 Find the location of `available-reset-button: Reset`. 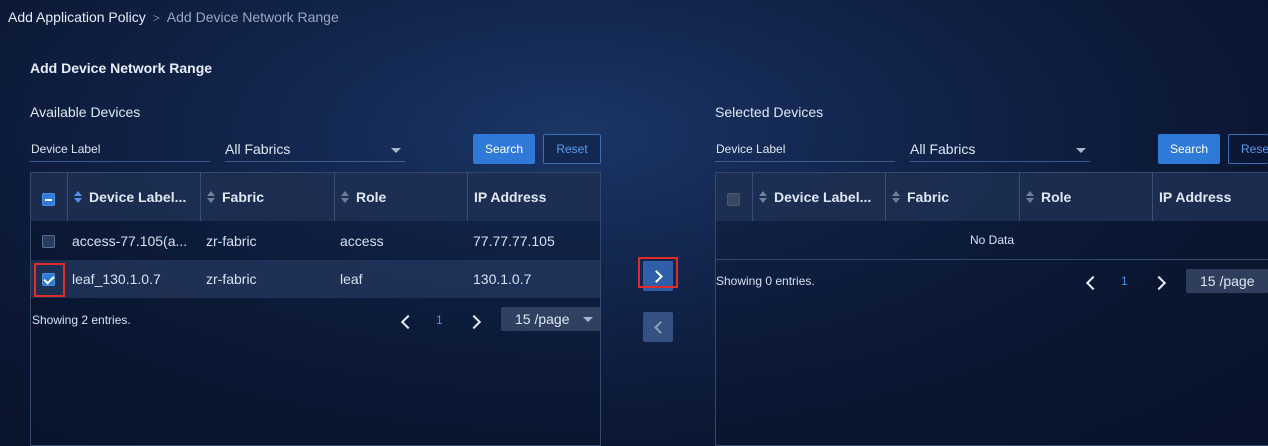

available-reset-button: Reset is located at coordinates (572, 149).